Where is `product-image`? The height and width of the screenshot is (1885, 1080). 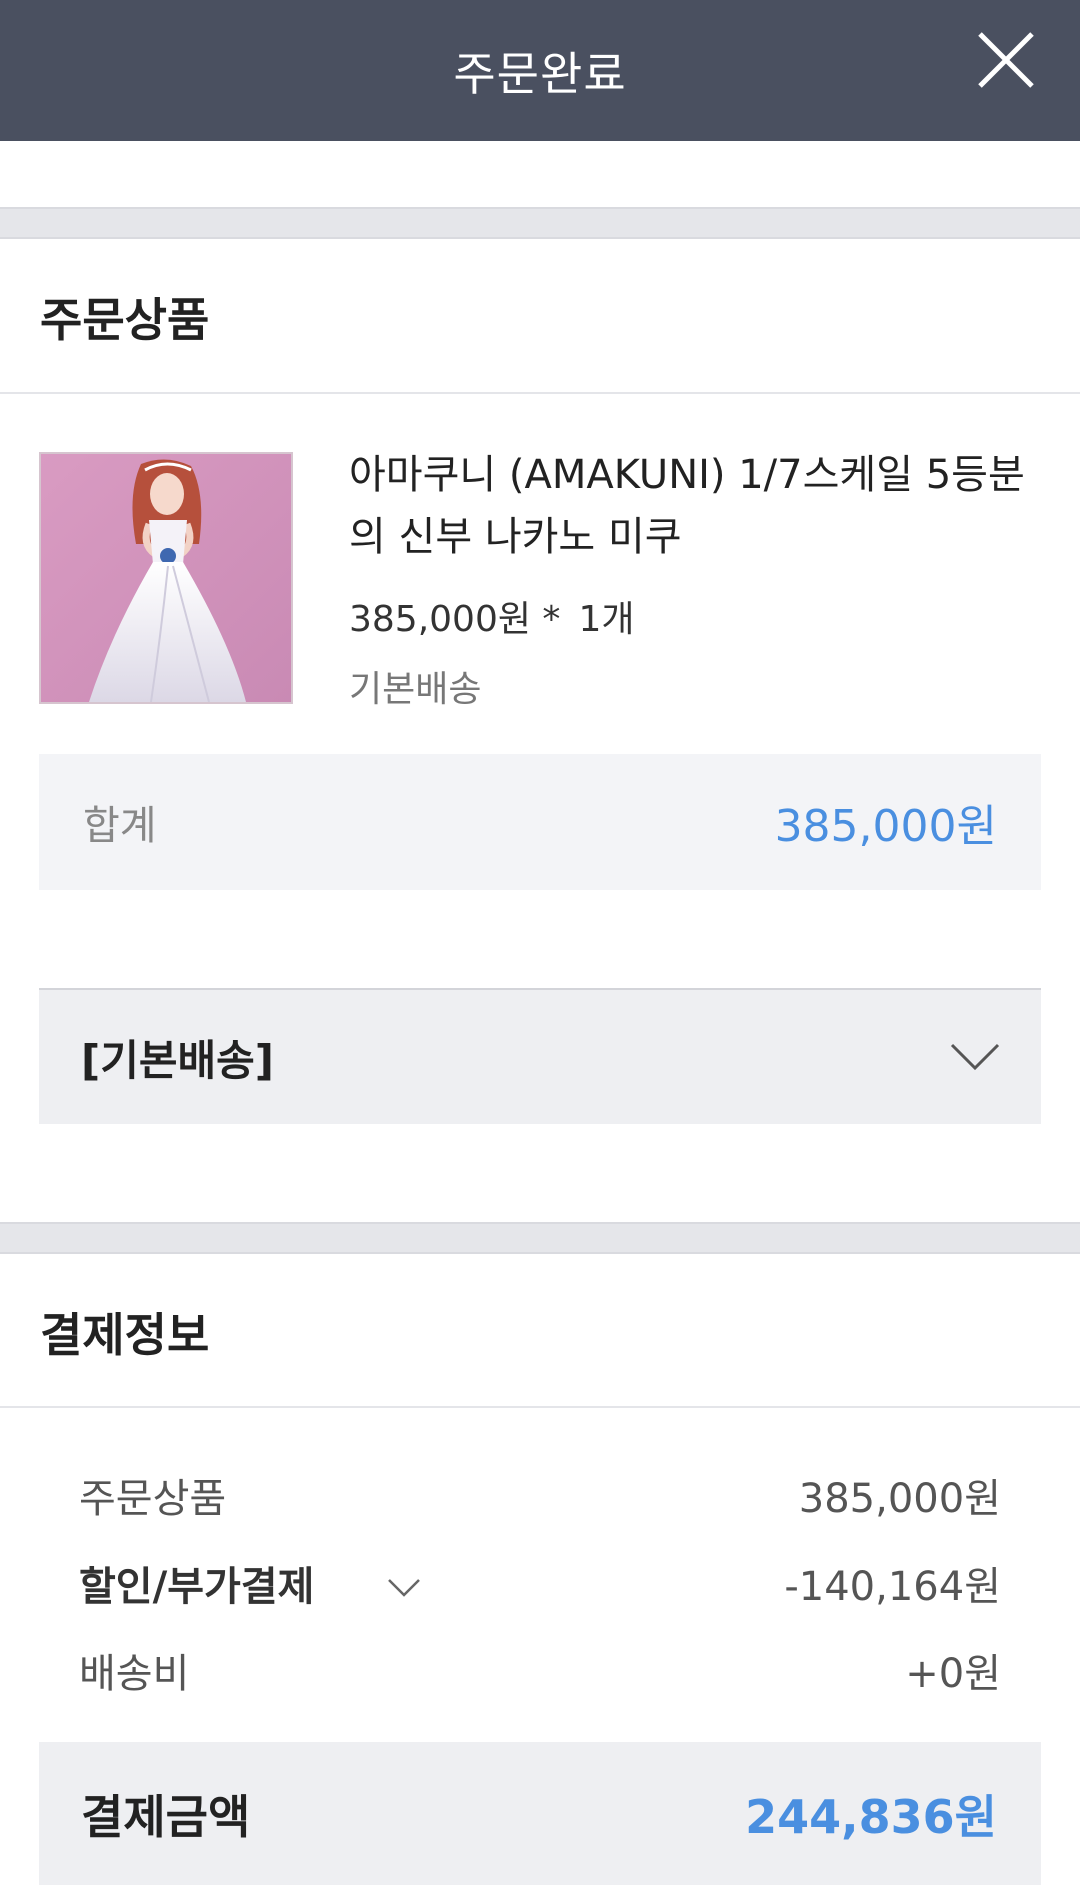
product-image is located at coordinates (166, 578).